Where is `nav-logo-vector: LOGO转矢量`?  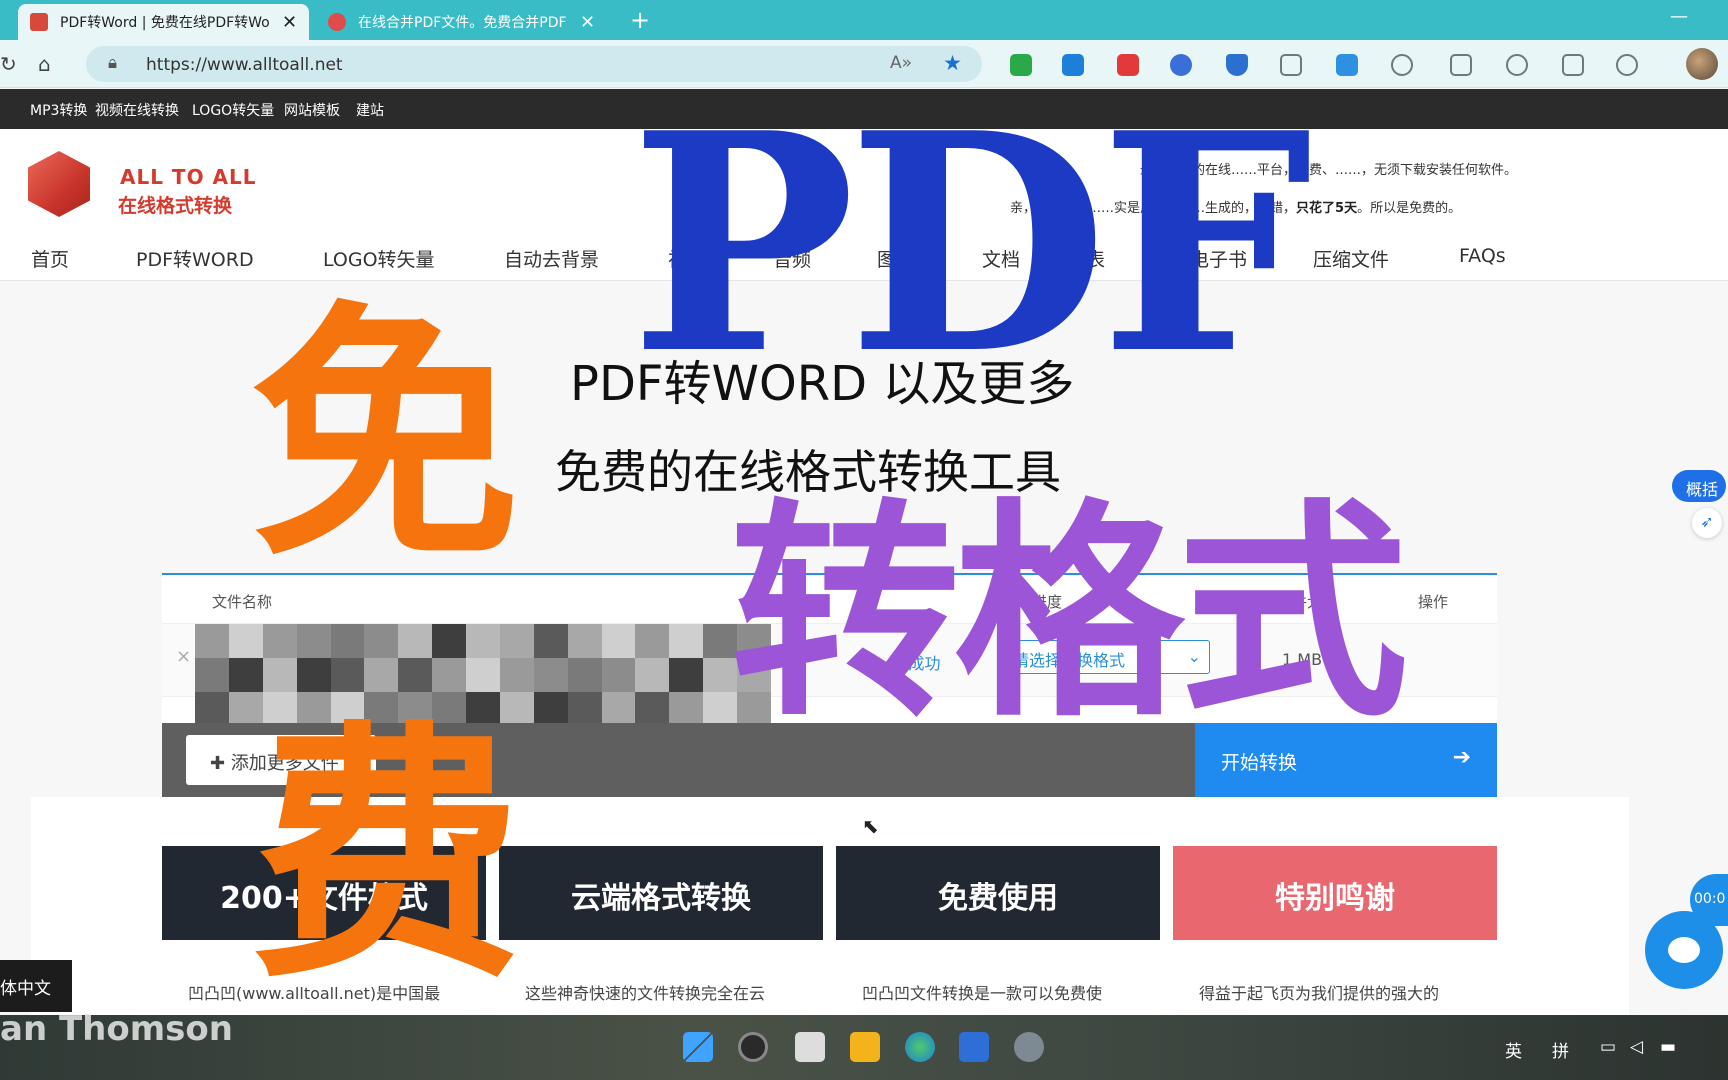 nav-logo-vector: LOGO转矢量 is located at coordinates (379, 258).